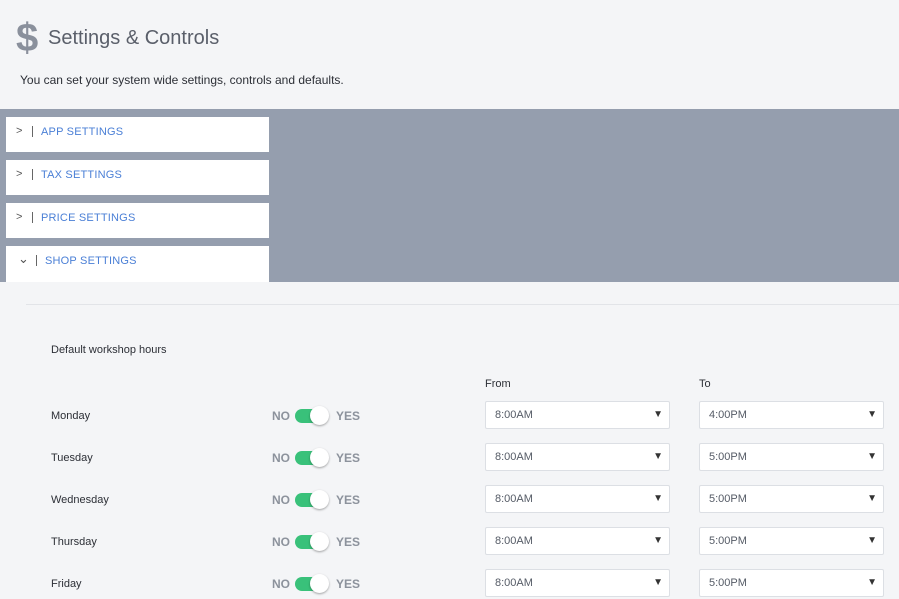 The width and height of the screenshot is (899, 599). I want to click on to-time-select-tuesday: 5:00PM ▼, so click(791, 457).